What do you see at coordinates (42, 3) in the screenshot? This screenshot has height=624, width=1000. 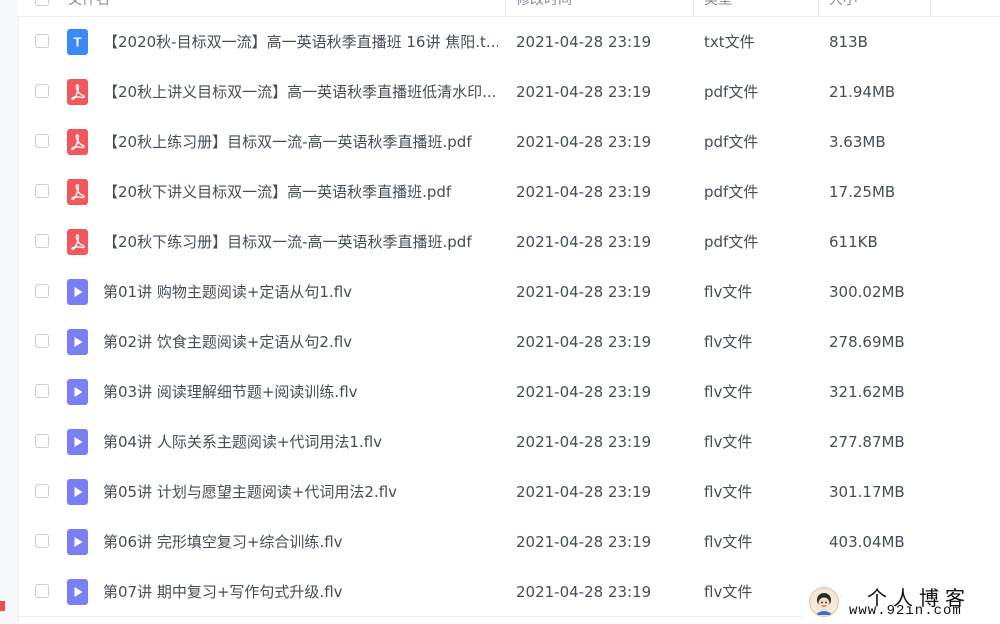 I see `select-all-checkbox` at bounding box center [42, 3].